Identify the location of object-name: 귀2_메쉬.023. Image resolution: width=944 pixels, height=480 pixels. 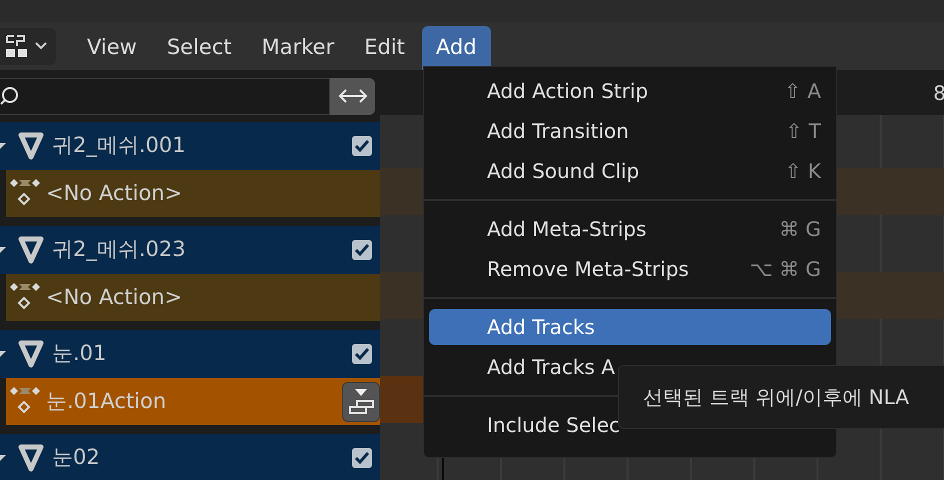
(119, 250).